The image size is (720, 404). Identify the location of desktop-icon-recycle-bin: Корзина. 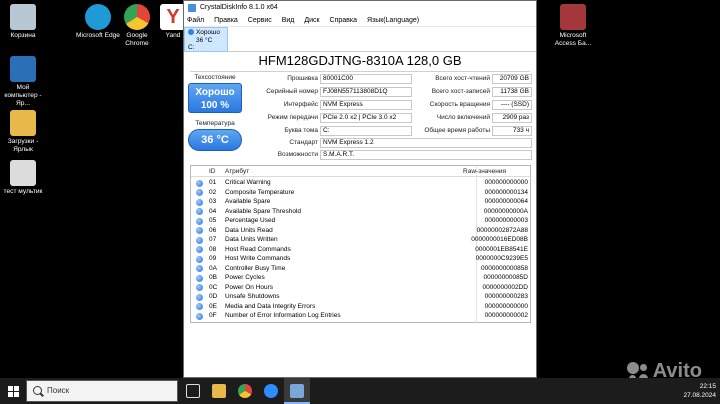
(23, 22).